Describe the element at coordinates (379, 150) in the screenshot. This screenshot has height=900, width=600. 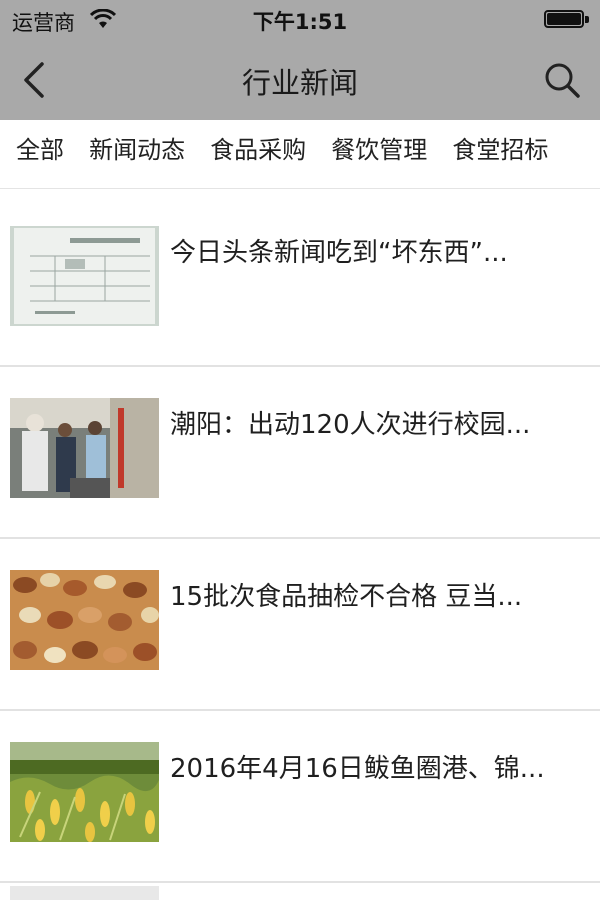
I see `tab-catering-management: 餐饮管理` at that location.